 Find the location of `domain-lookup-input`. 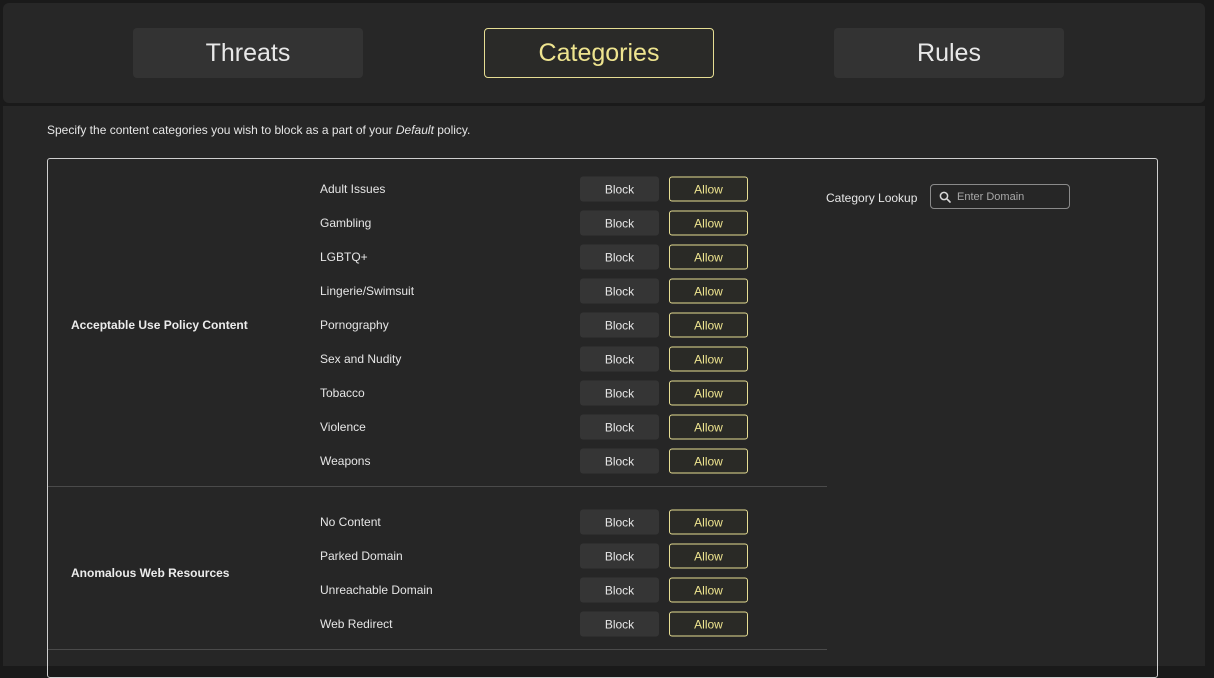

domain-lookup-input is located at coordinates (1007, 196).